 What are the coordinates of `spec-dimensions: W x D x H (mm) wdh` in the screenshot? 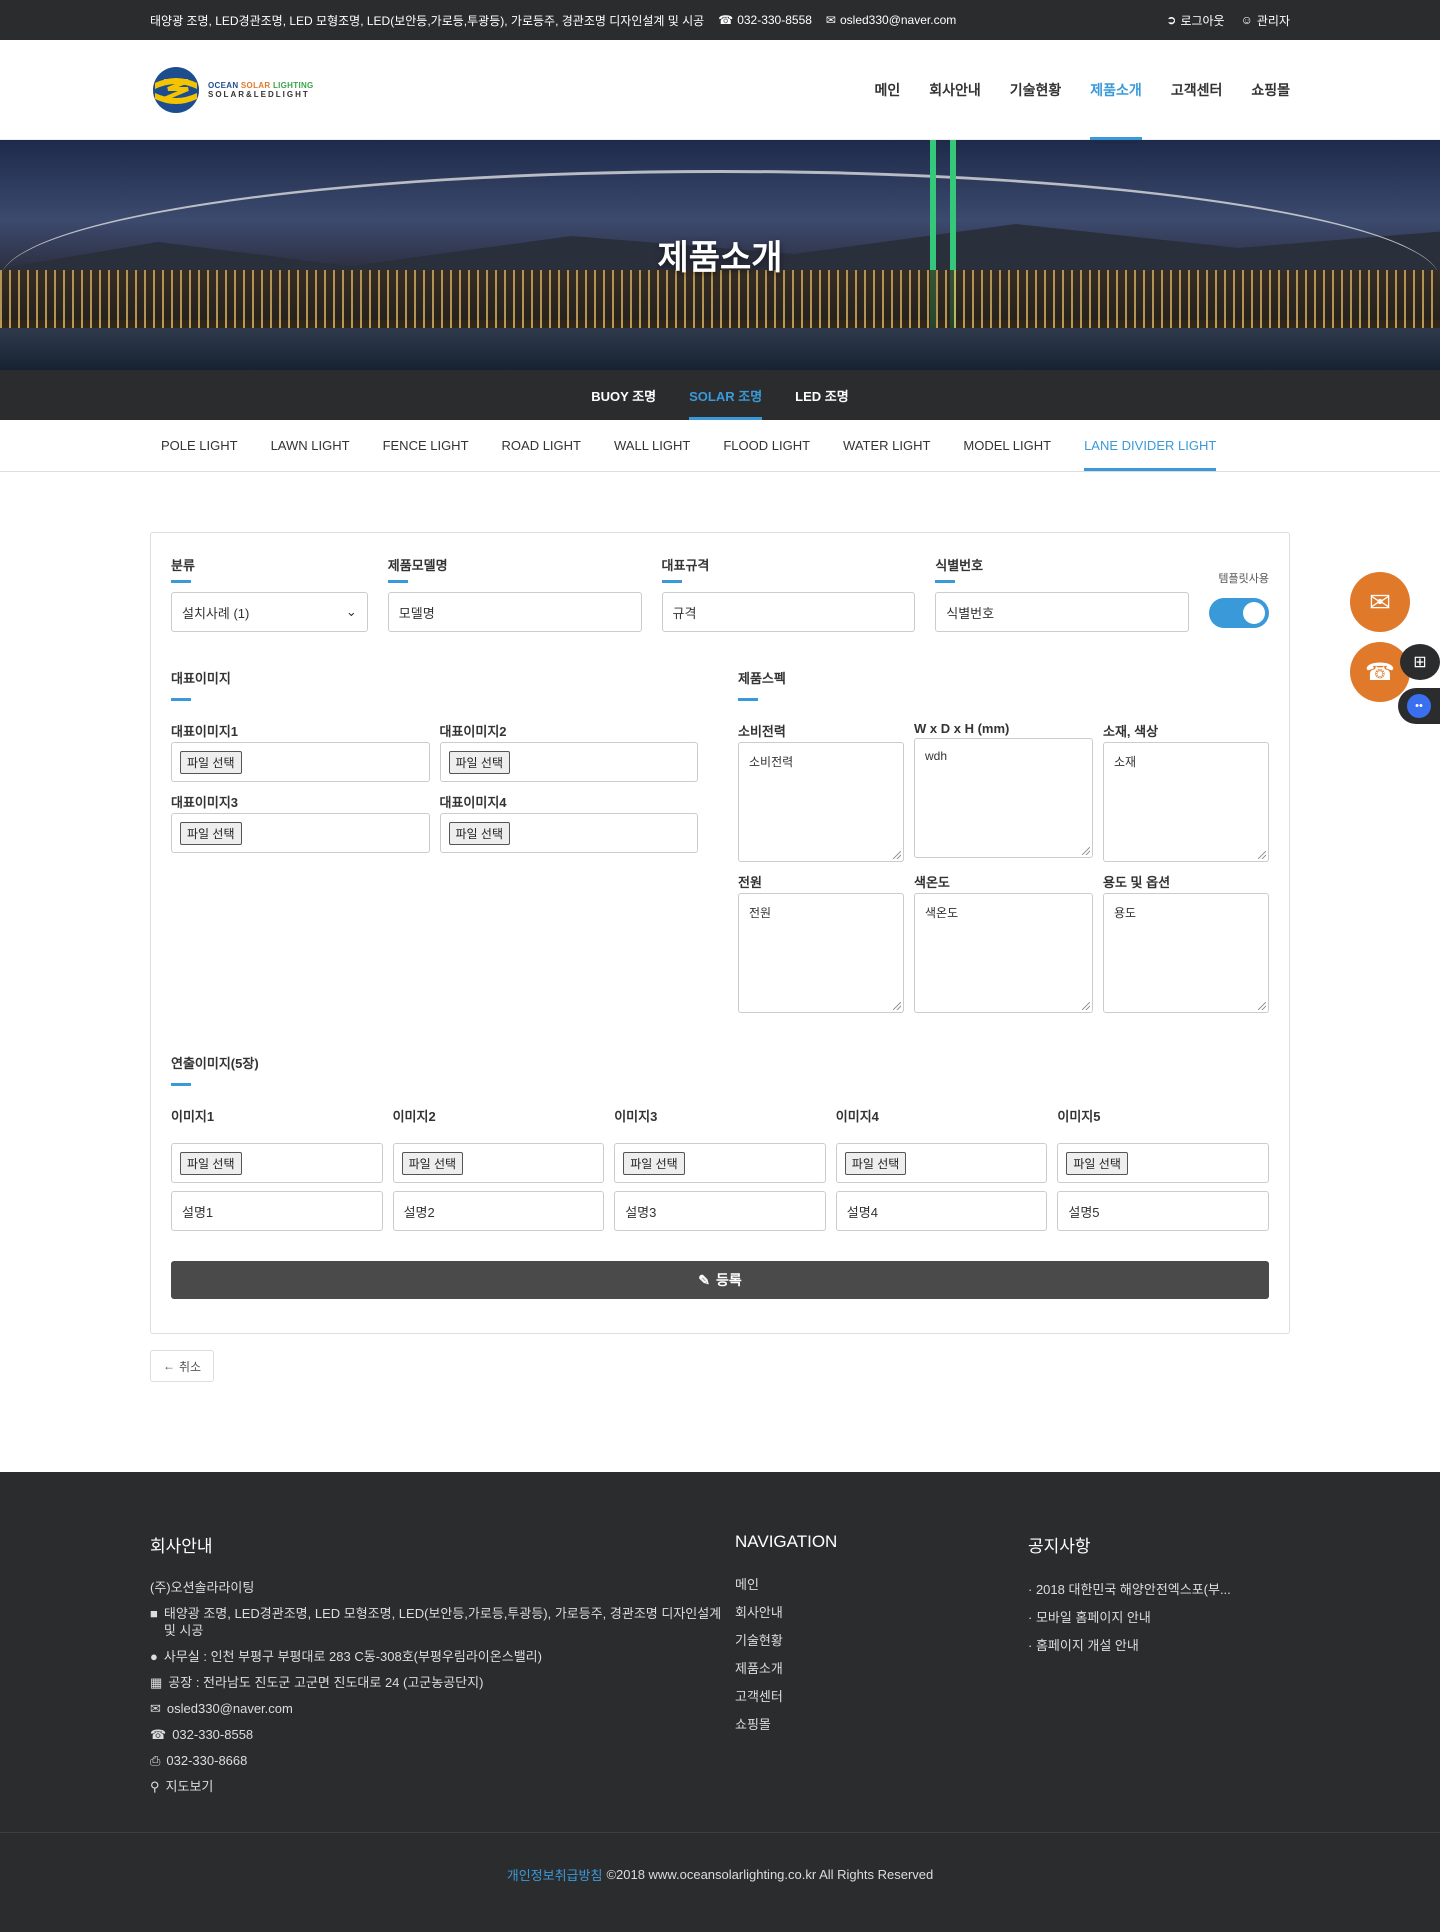 It's located at (1003, 791).